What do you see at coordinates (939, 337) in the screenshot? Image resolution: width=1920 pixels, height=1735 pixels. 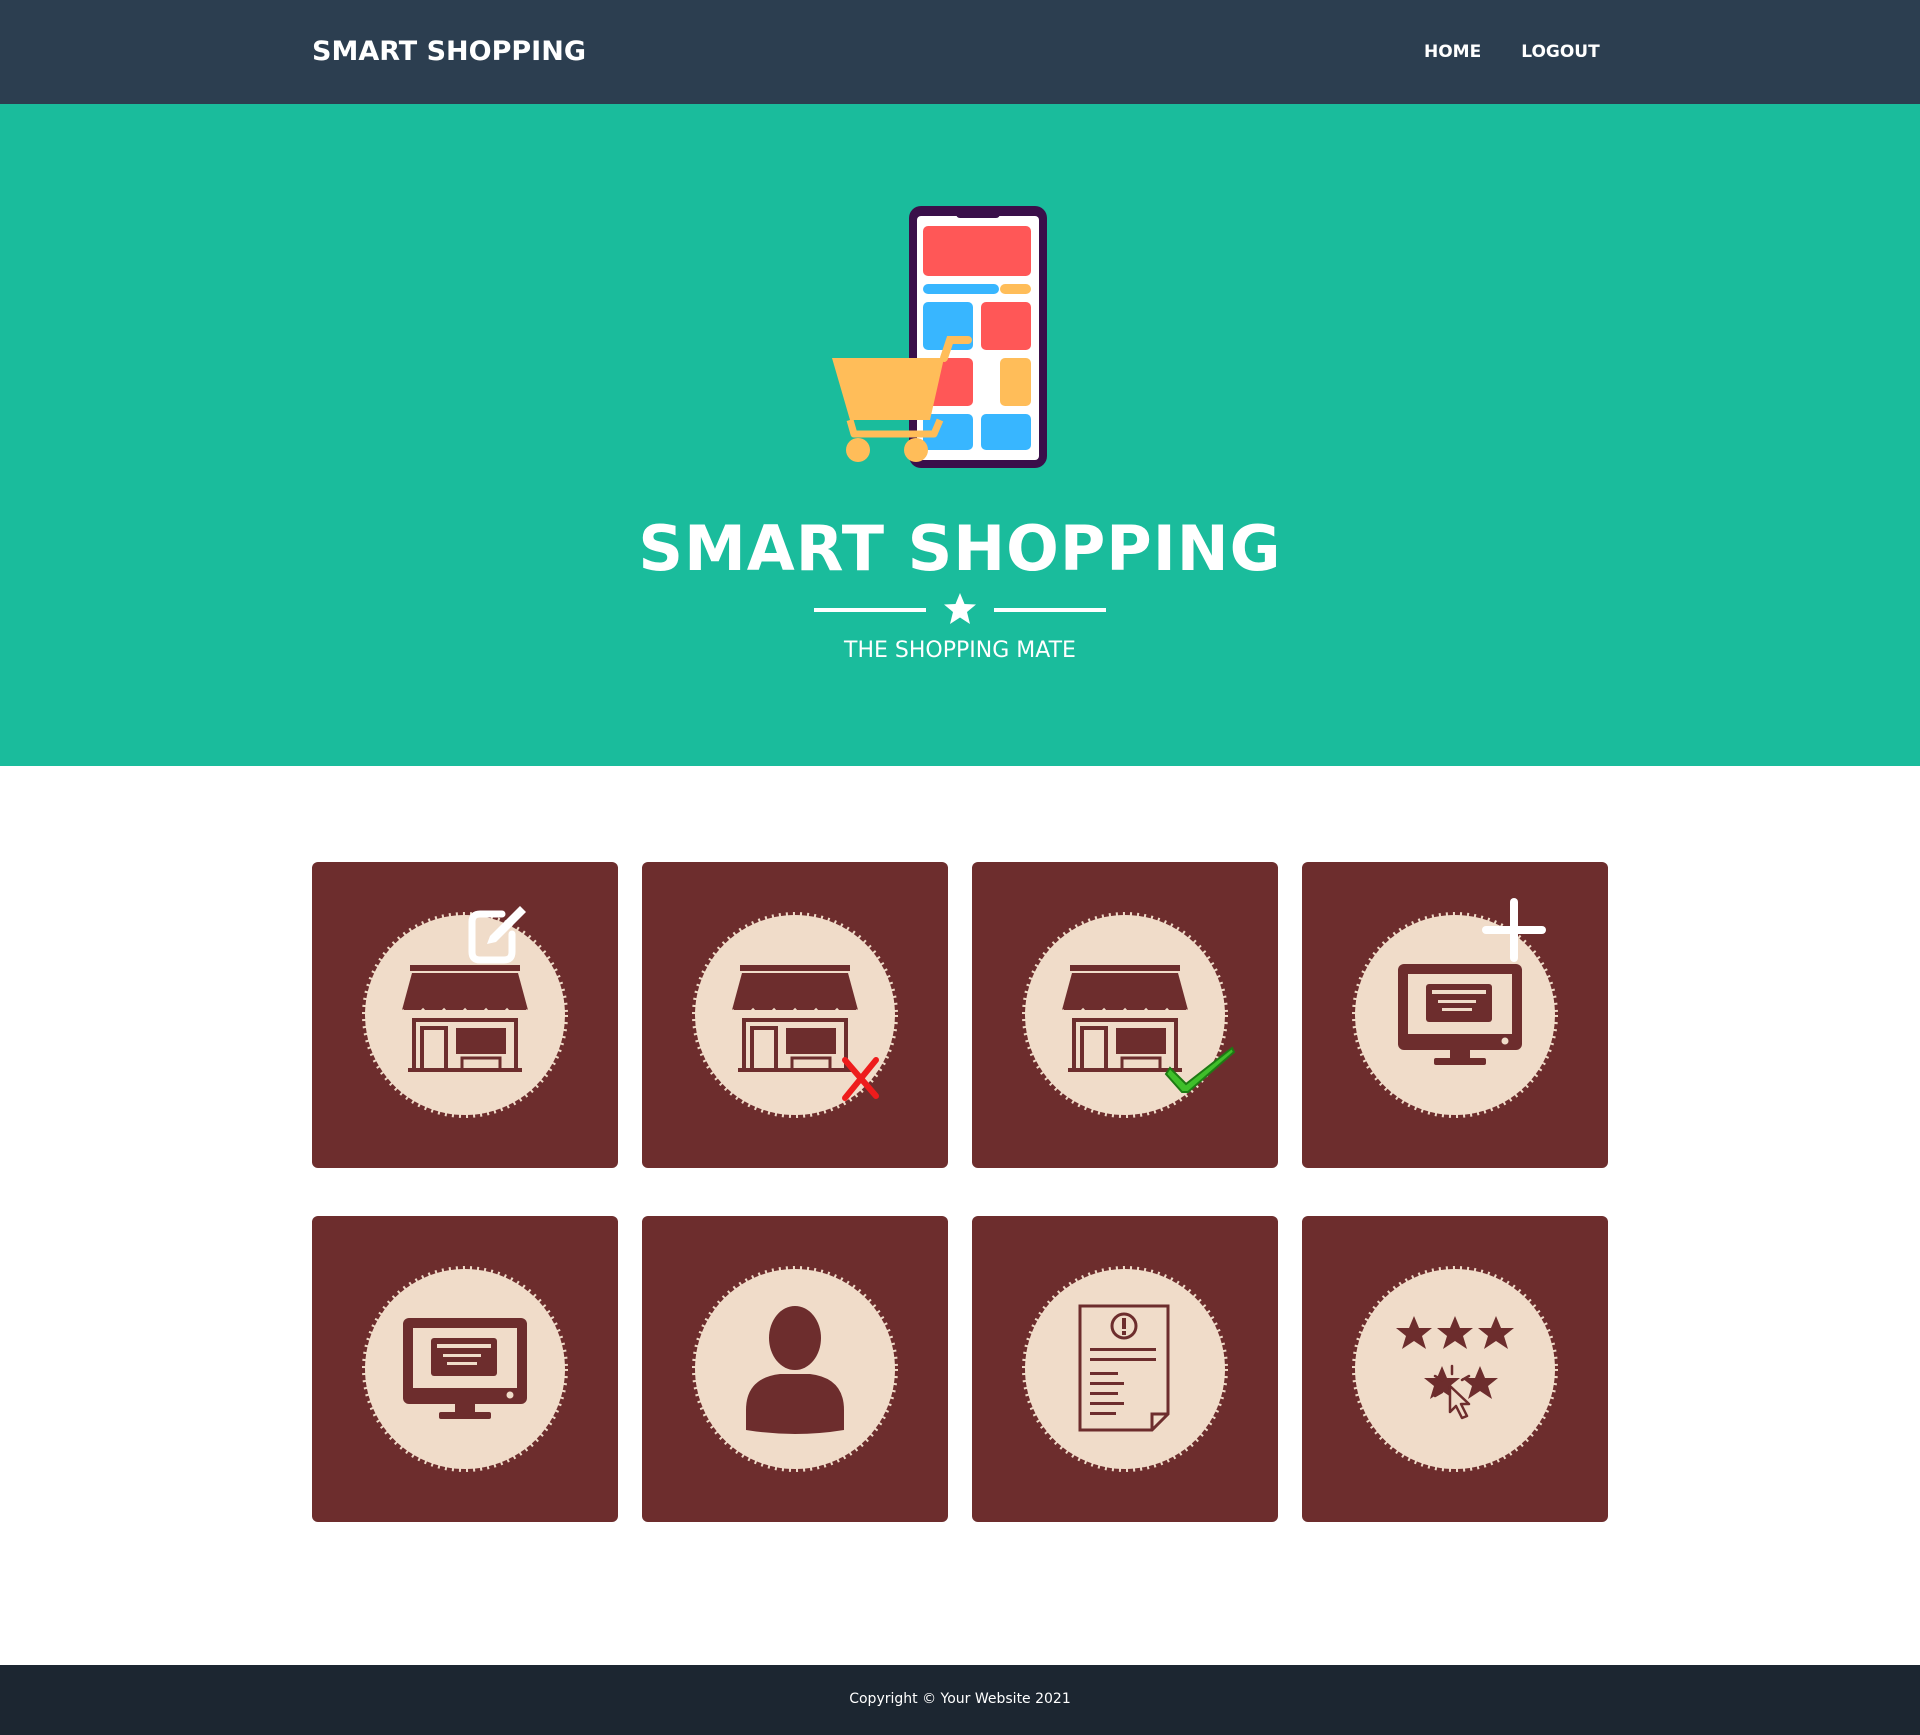 I see `phone-cart-illustration` at bounding box center [939, 337].